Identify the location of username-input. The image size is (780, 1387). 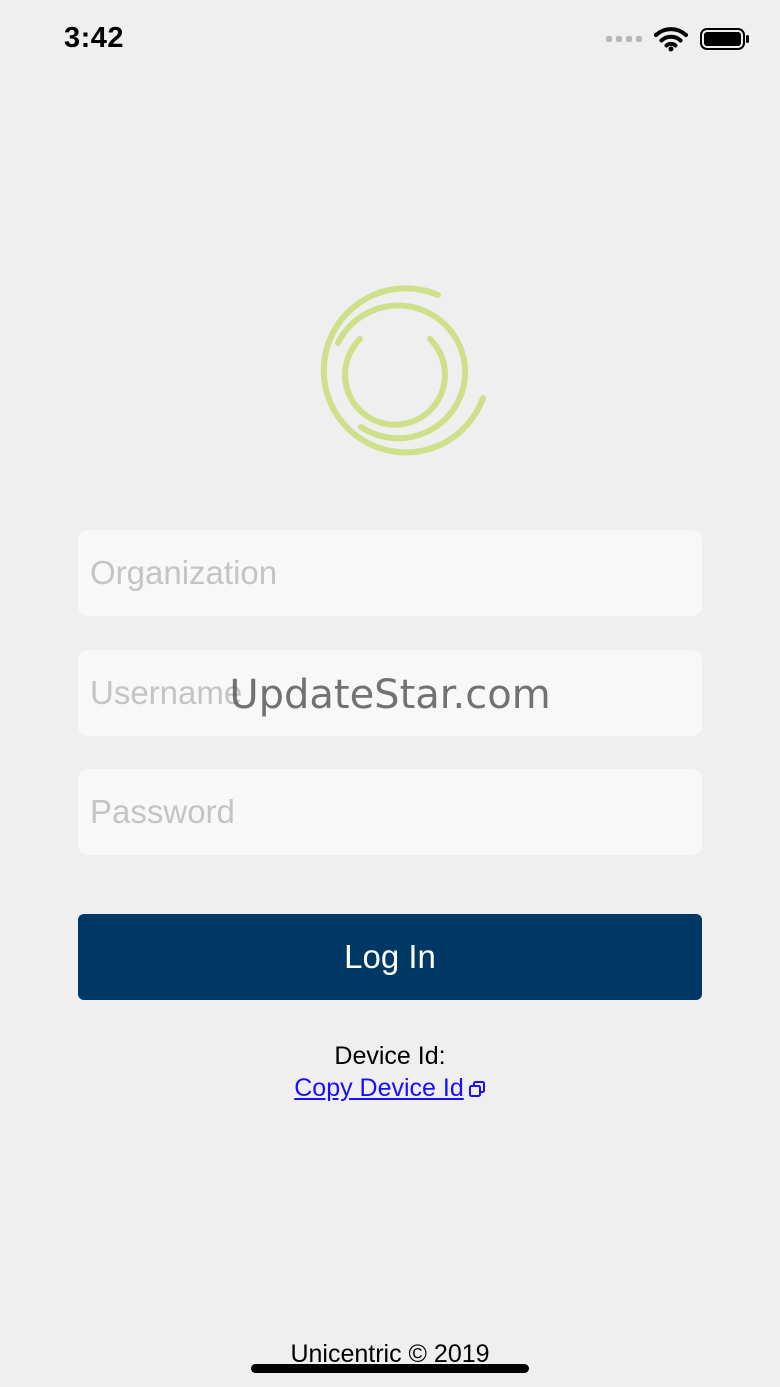
(390, 693).